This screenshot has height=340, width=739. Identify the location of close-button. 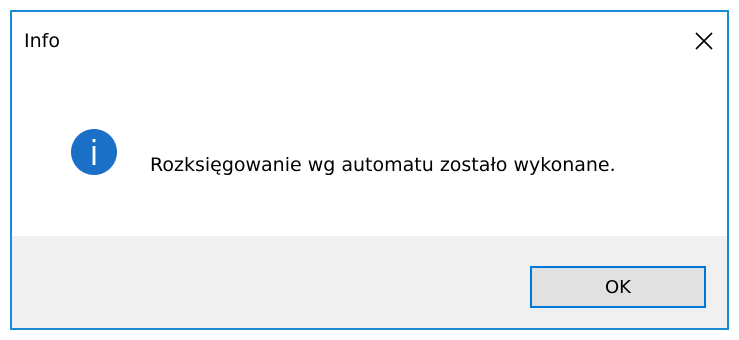
(704, 41).